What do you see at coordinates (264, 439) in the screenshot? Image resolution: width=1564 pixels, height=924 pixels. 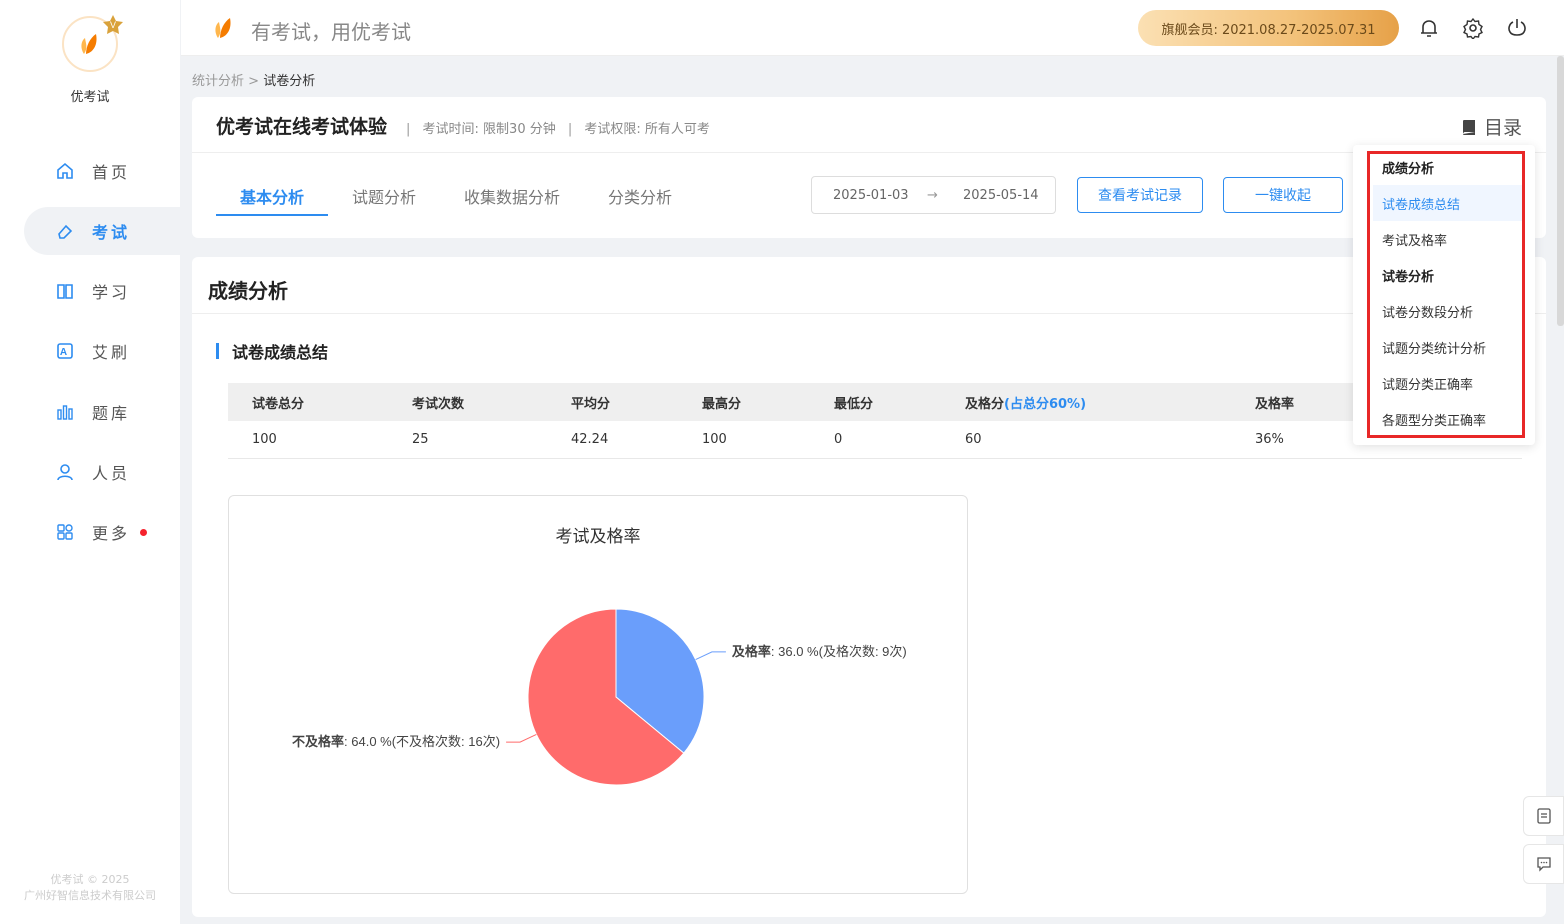 I see `cell-total-score: 100` at bounding box center [264, 439].